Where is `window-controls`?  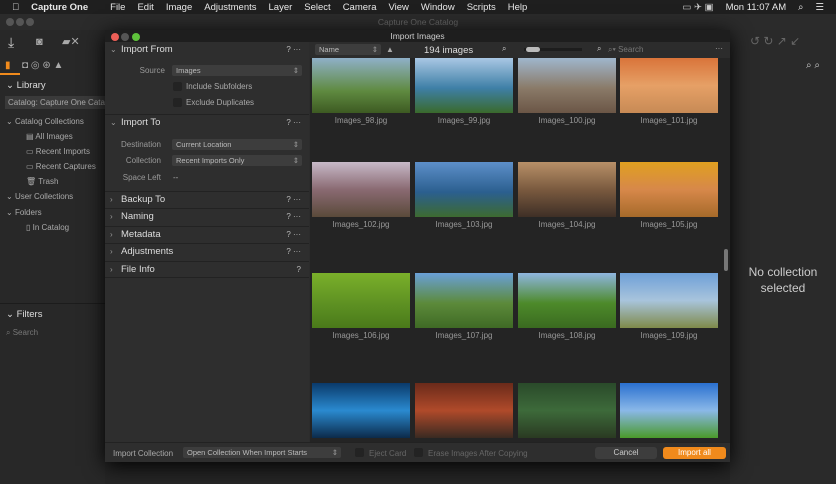
window-controls is located at coordinates (20, 23).